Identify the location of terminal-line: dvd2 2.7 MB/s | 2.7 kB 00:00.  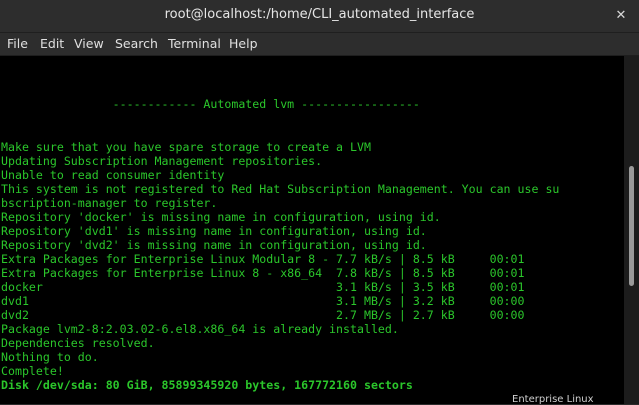
(263, 315).